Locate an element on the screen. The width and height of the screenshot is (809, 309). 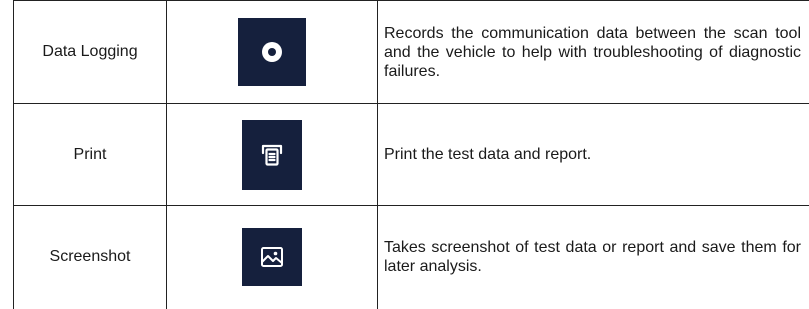
table-row-name-cell: Screenshot is located at coordinates (90, 257).